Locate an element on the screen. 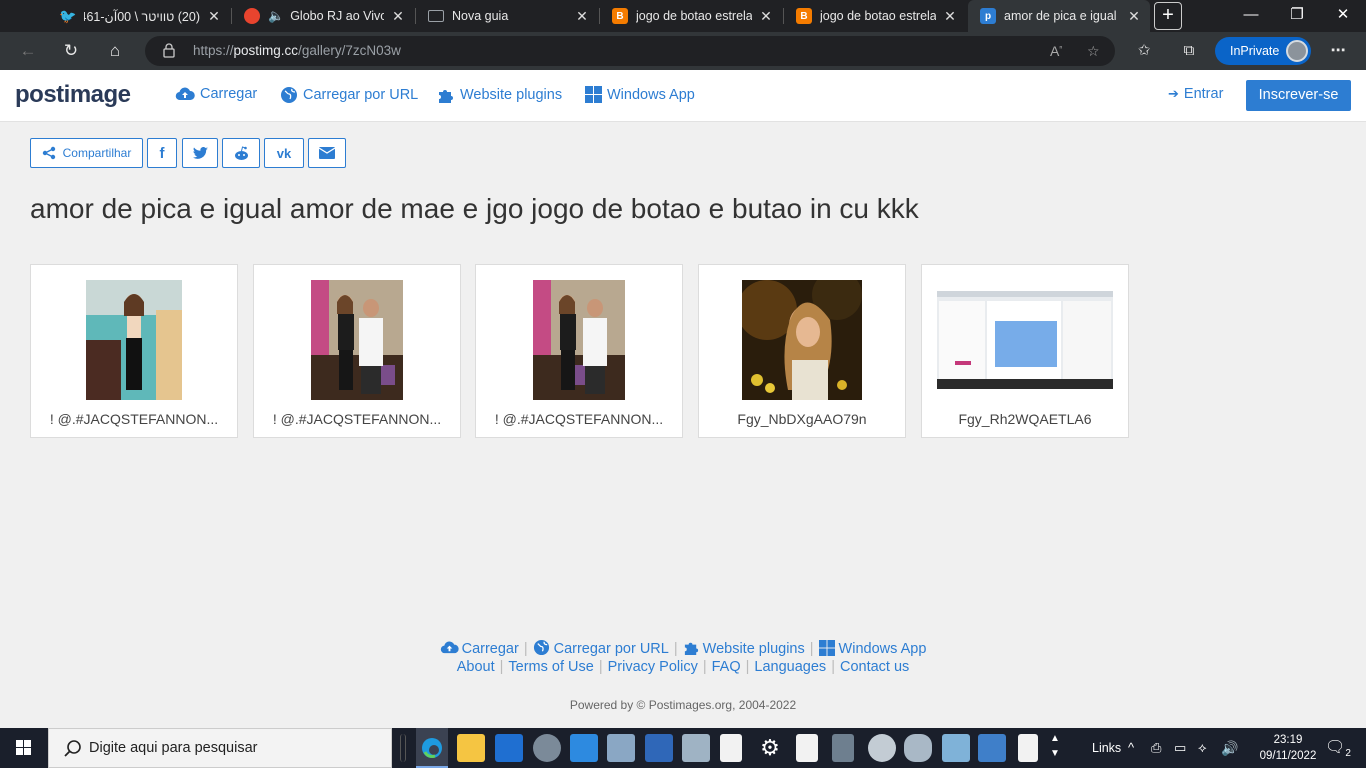  nav-windows-app: Windows App is located at coordinates (640, 94).